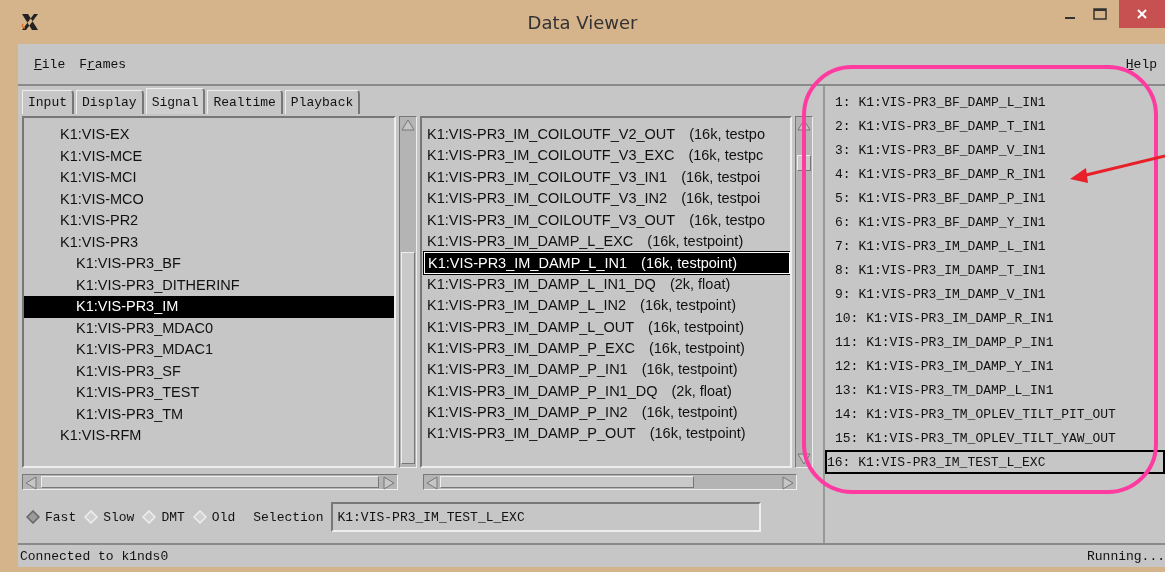  I want to click on channel-name: K1:VIS-PR3_IM_DAMP_P_OUT, so click(531, 434).